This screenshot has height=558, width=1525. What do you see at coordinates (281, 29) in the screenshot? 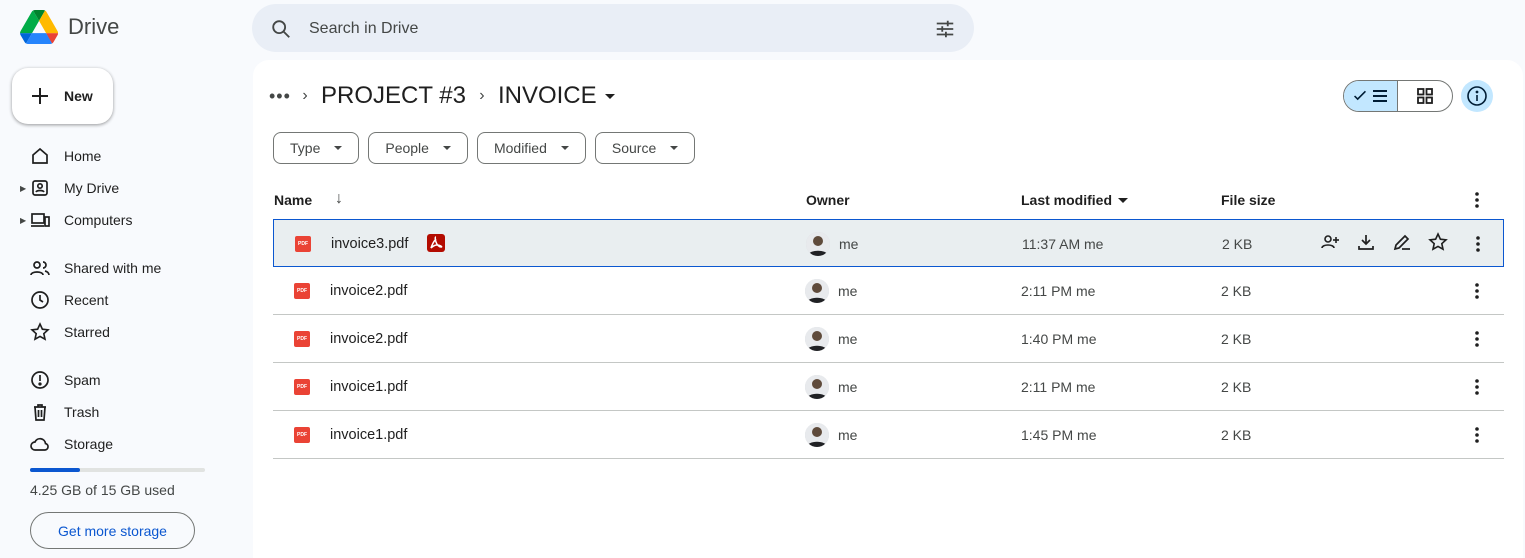
I see `search-icon` at bounding box center [281, 29].